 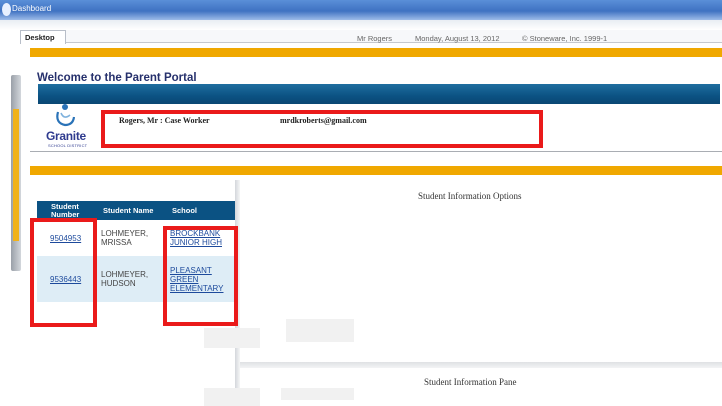 I want to click on app-icon, so click(x=6, y=9).